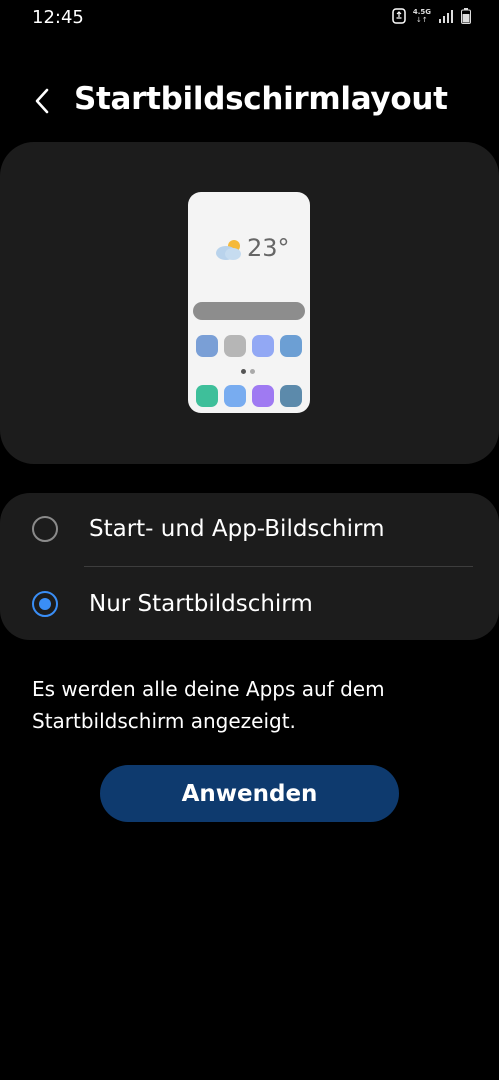  Describe the element at coordinates (201, 604) in the screenshot. I see `option-label: Nur Startbildschirm` at that location.